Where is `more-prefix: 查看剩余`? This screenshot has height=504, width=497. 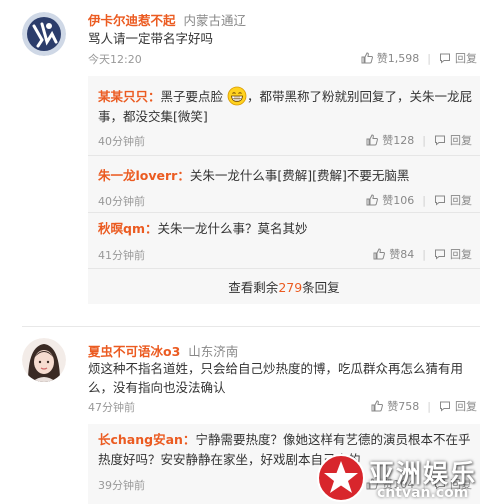 more-prefix: 查看剩余 is located at coordinates (253, 287).